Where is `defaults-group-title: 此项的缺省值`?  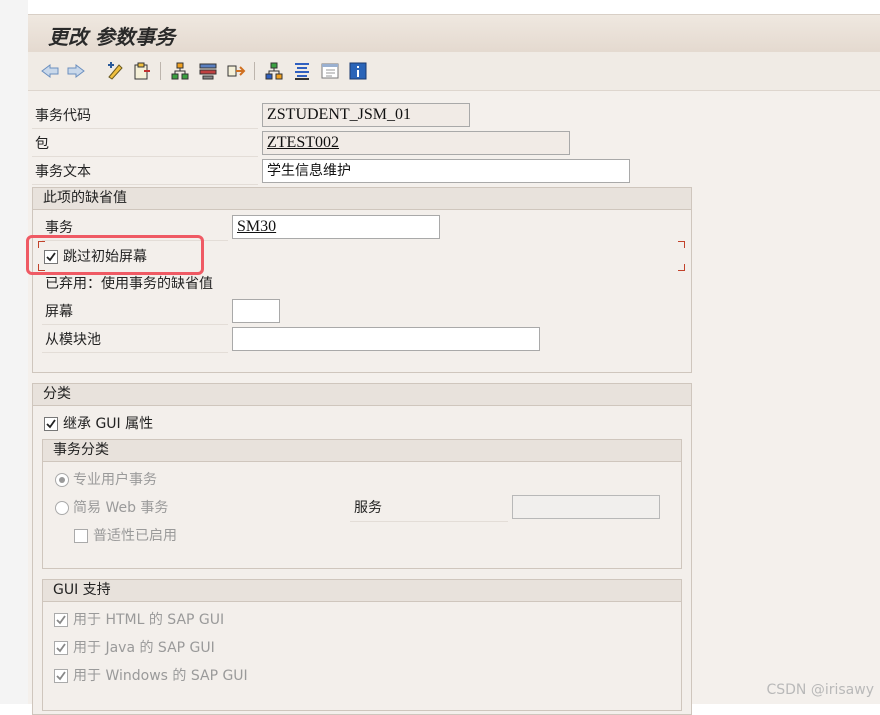
defaults-group-title: 此项的缺省值 is located at coordinates (362, 199).